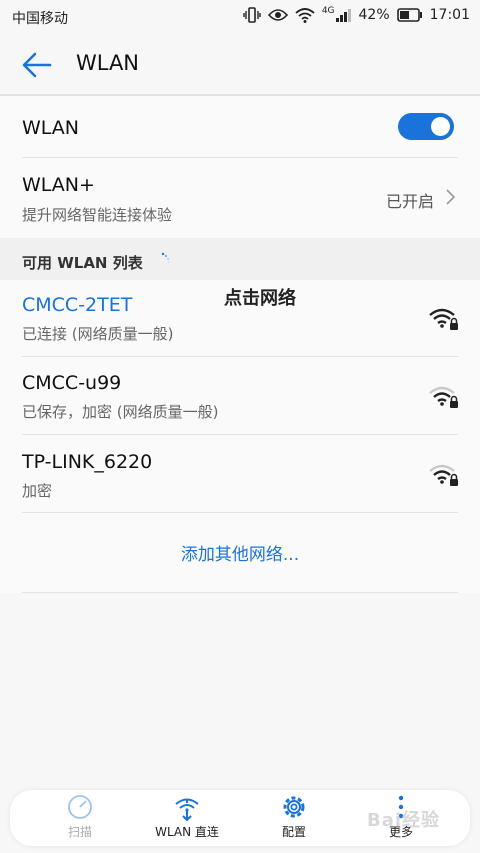 The image size is (480, 853). I want to click on watermark: Bai经验, so click(404, 820).